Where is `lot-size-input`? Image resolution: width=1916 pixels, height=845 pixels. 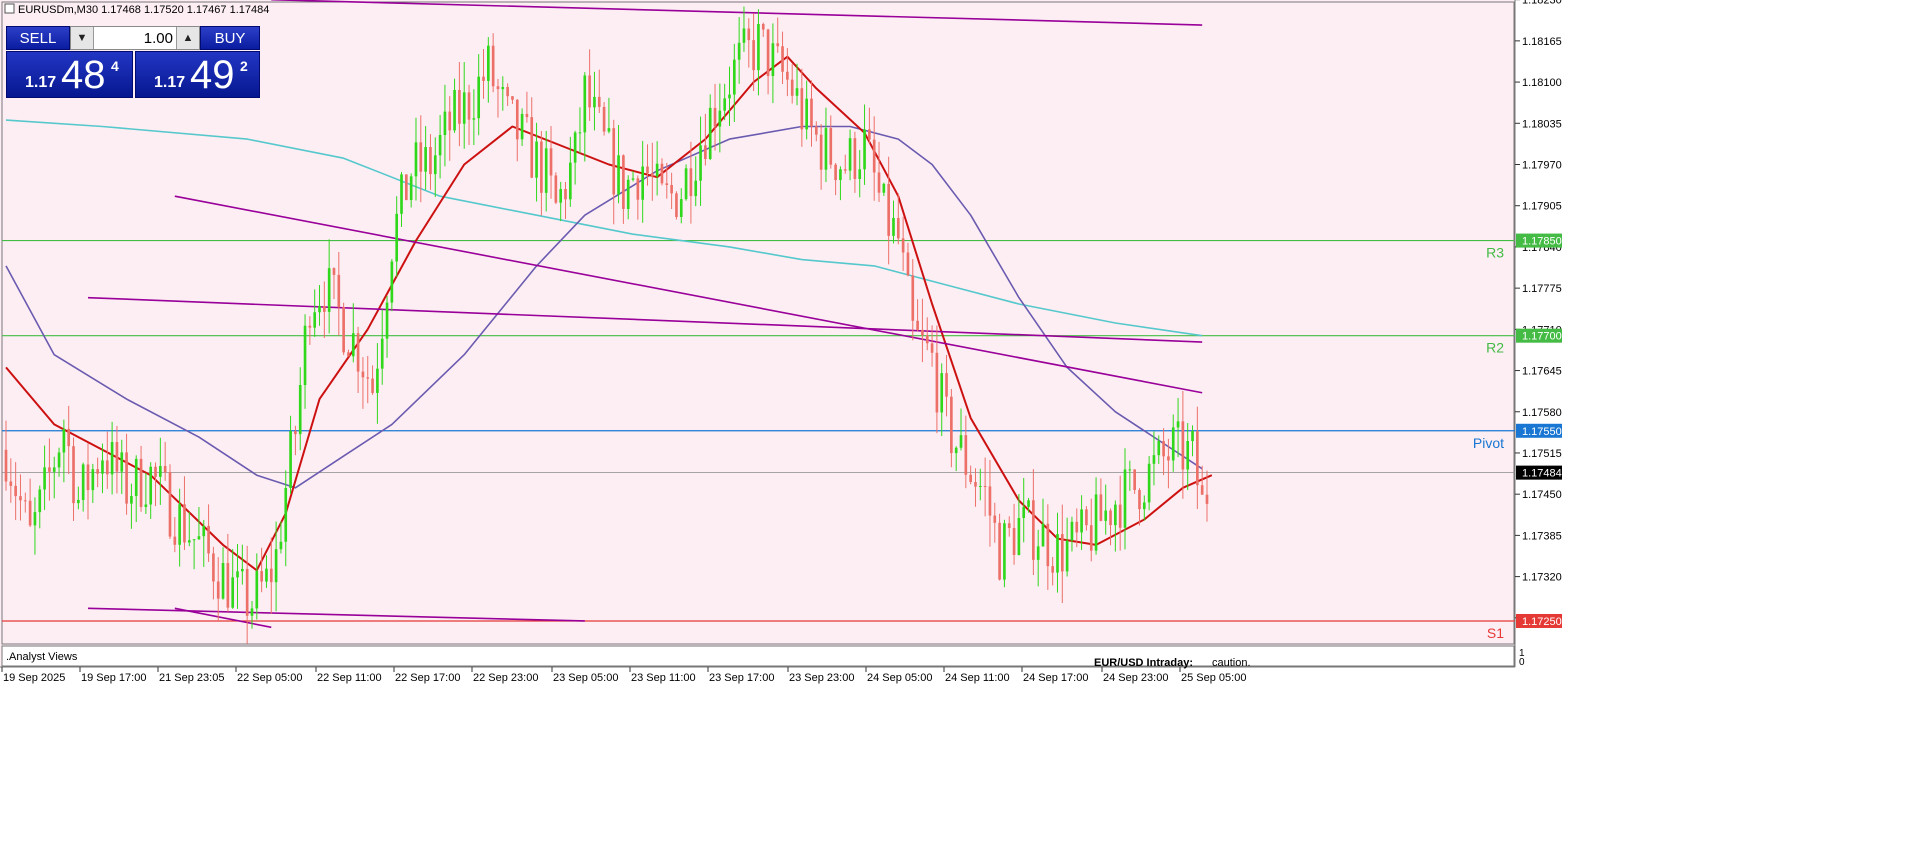
lot-size-input is located at coordinates (135, 38).